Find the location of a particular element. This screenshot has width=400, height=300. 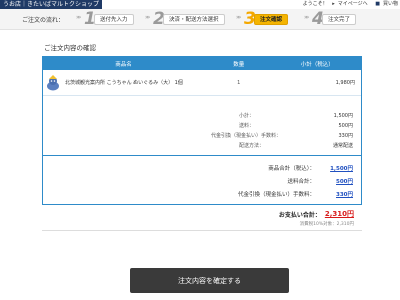

summary-line: 代金引換（現金払い）手数料： 330円 is located at coordinates (198, 135).